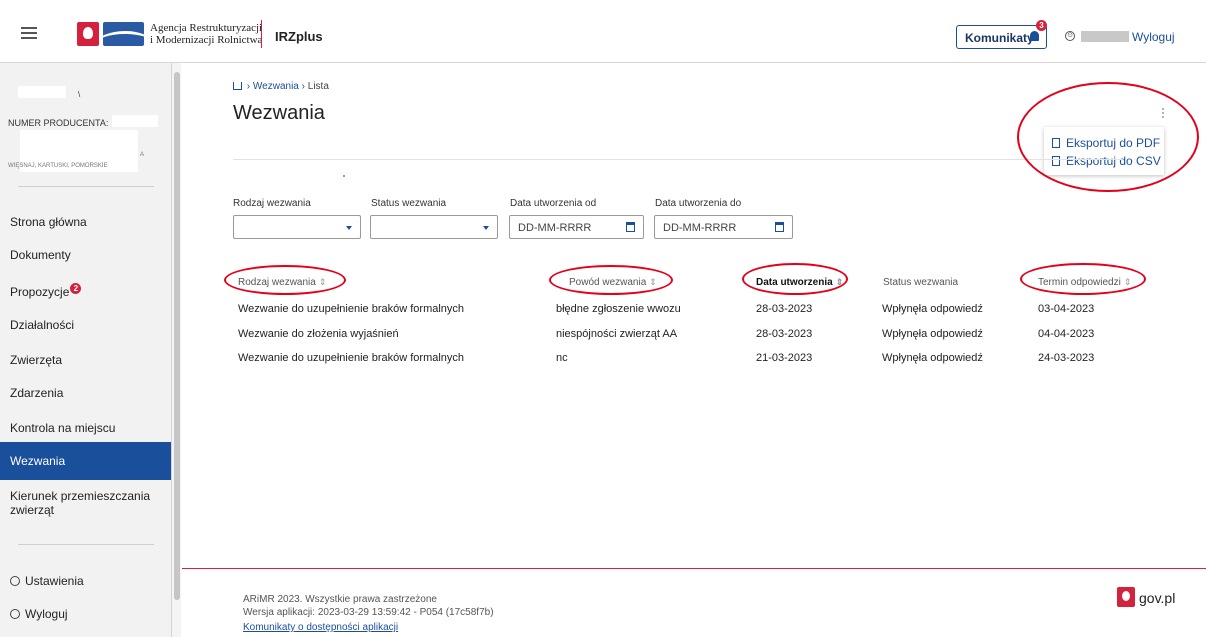 The image size is (1206, 637). What do you see at coordinates (63, 428) in the screenshot?
I see `sidebar-item-label: Kontrola na miejscu` at bounding box center [63, 428].